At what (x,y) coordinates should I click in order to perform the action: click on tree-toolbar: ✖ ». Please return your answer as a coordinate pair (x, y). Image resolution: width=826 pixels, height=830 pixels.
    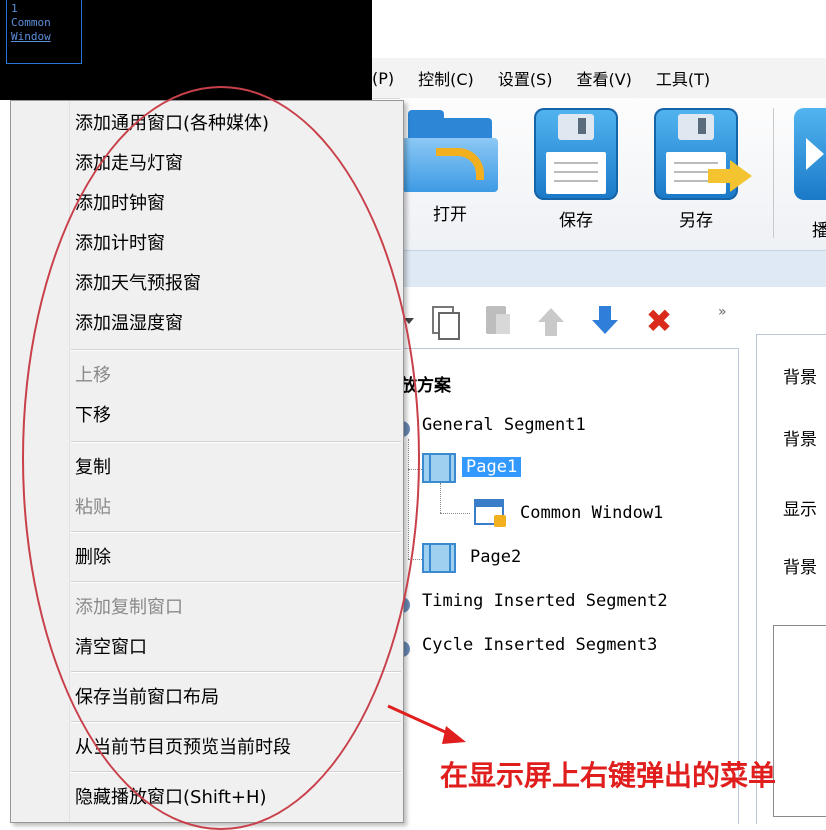
    Looking at the image, I should click on (580, 321).